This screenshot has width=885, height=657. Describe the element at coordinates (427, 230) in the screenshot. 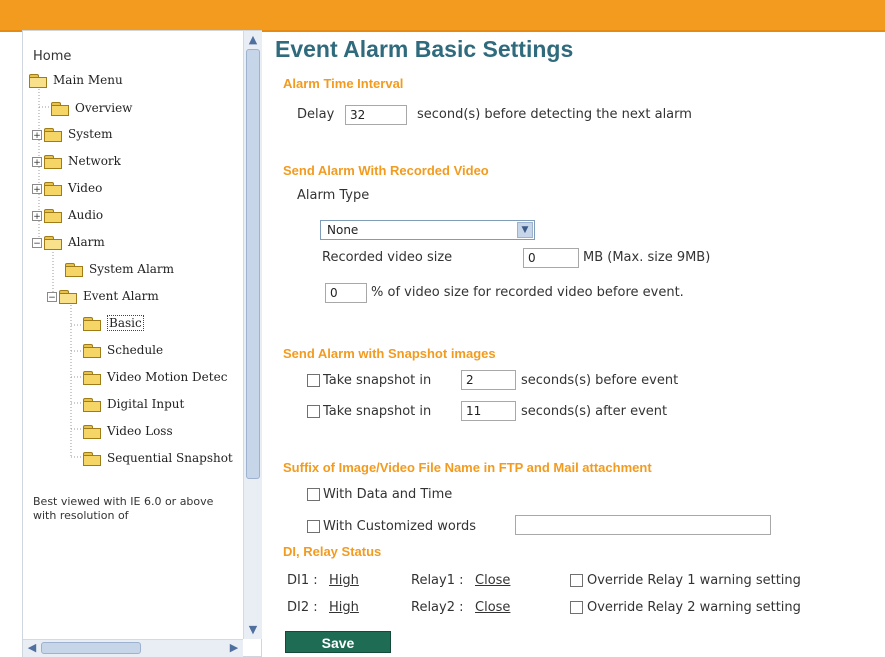

I see `alarm-type-select: None ▼` at that location.